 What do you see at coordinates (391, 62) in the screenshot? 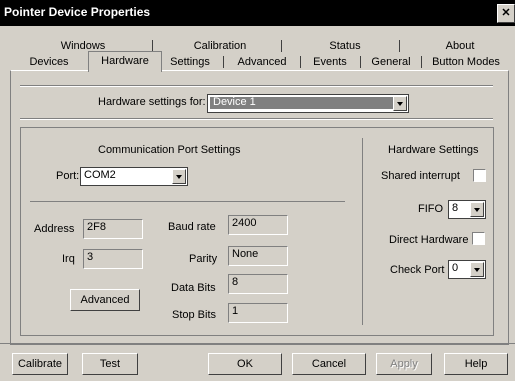
I see `tab-general: General` at bounding box center [391, 62].